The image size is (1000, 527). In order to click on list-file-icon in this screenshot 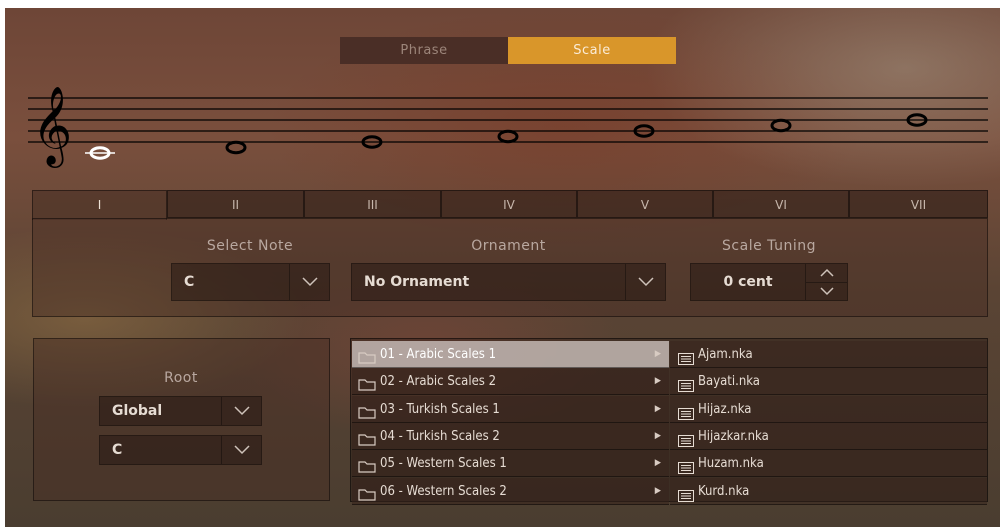, I will do `click(686, 498)`.